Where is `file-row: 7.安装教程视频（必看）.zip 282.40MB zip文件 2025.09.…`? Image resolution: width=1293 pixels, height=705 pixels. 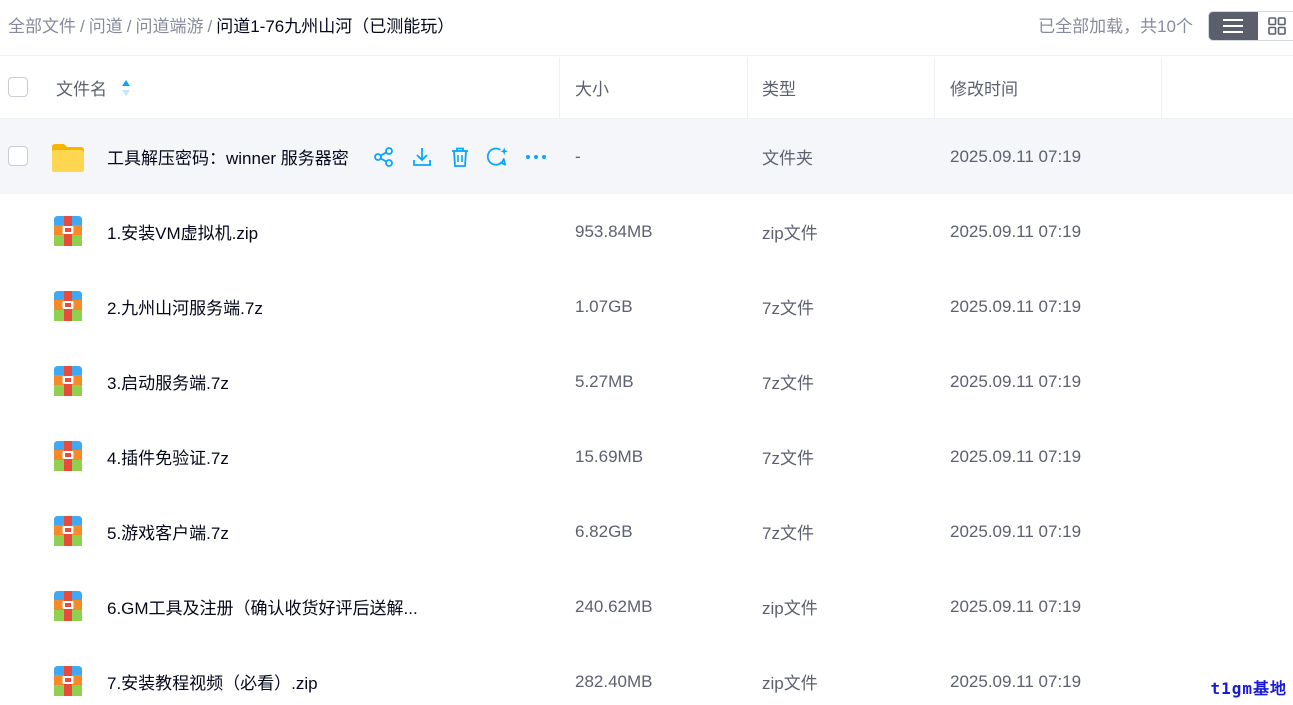 file-row: 7.安装教程视频（必看）.zip 282.40MB zip文件 2025.09.… is located at coordinates (646, 674).